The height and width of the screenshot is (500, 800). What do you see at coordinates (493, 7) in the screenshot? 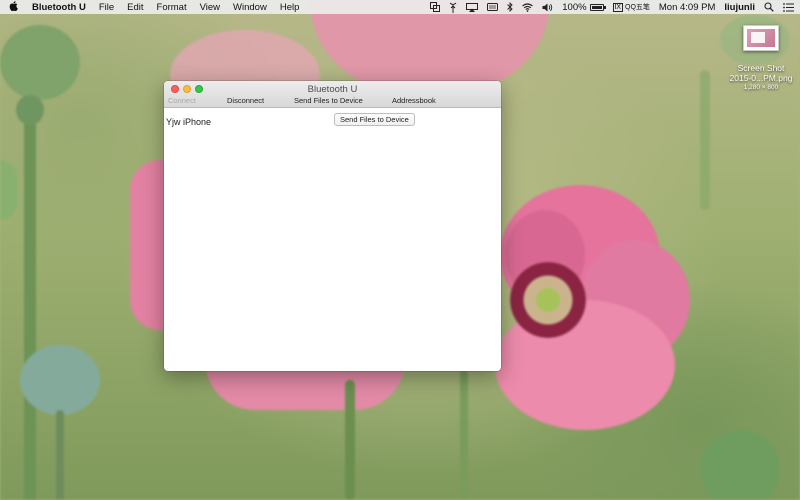
I see `keyboard-display-icon` at bounding box center [493, 7].